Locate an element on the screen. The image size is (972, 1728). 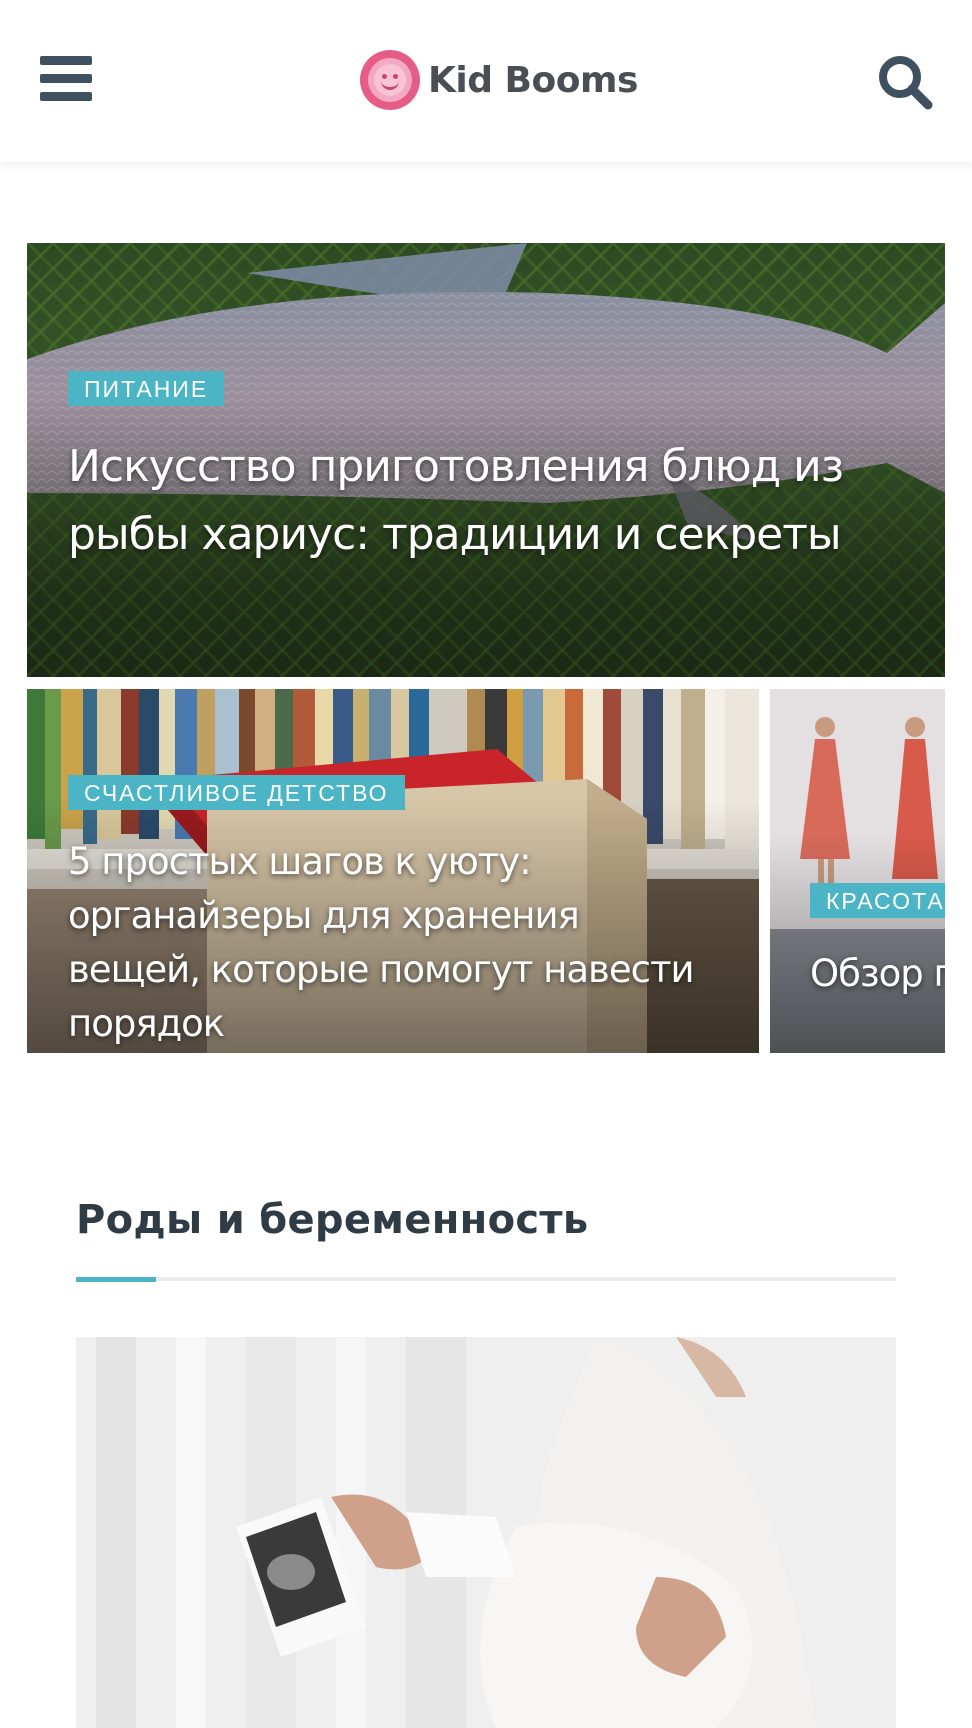
site-logo: Kid Booms is located at coordinates (499, 80).